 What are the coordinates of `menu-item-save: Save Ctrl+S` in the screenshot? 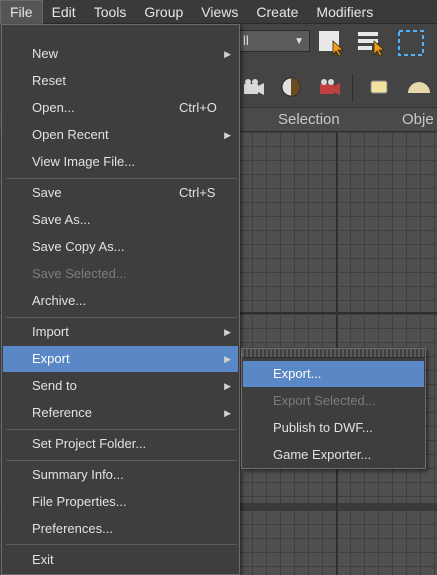 It's located at (120, 193).